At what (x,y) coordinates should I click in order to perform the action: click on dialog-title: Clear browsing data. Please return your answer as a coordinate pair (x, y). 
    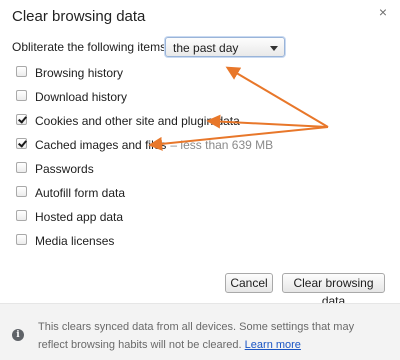
    Looking at the image, I should click on (79, 16).